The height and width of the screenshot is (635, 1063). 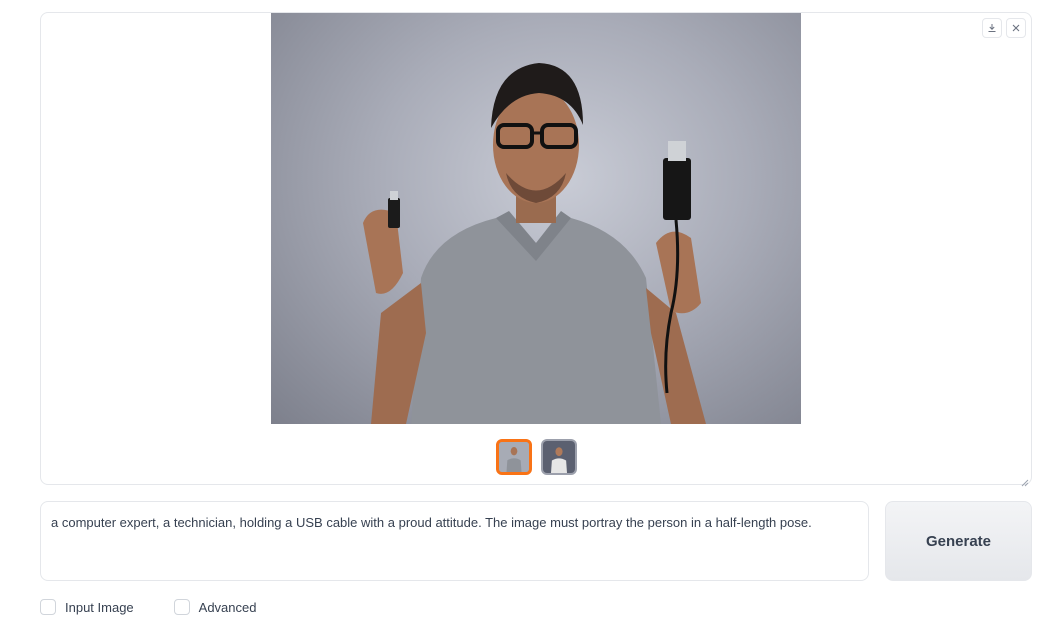 I want to click on thumbnail-strip, so click(x=536, y=457).